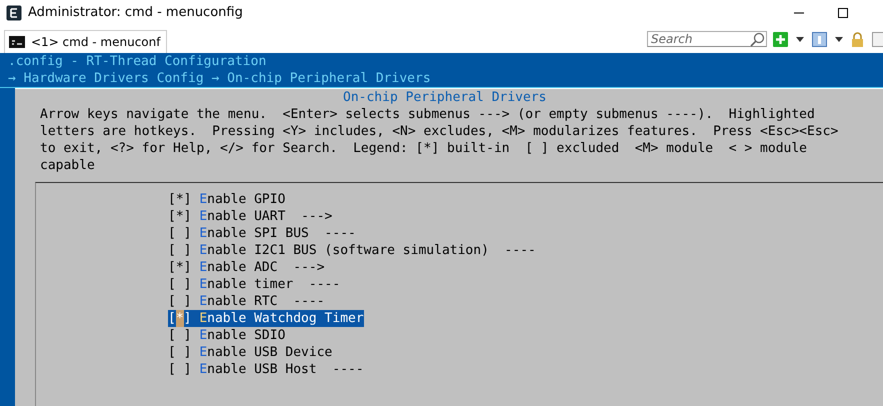  What do you see at coordinates (441, 79) in the screenshot?
I see `breadcrumb: → Hardware Drivers Config → On-chip Peripheral Drivers` at bounding box center [441, 79].